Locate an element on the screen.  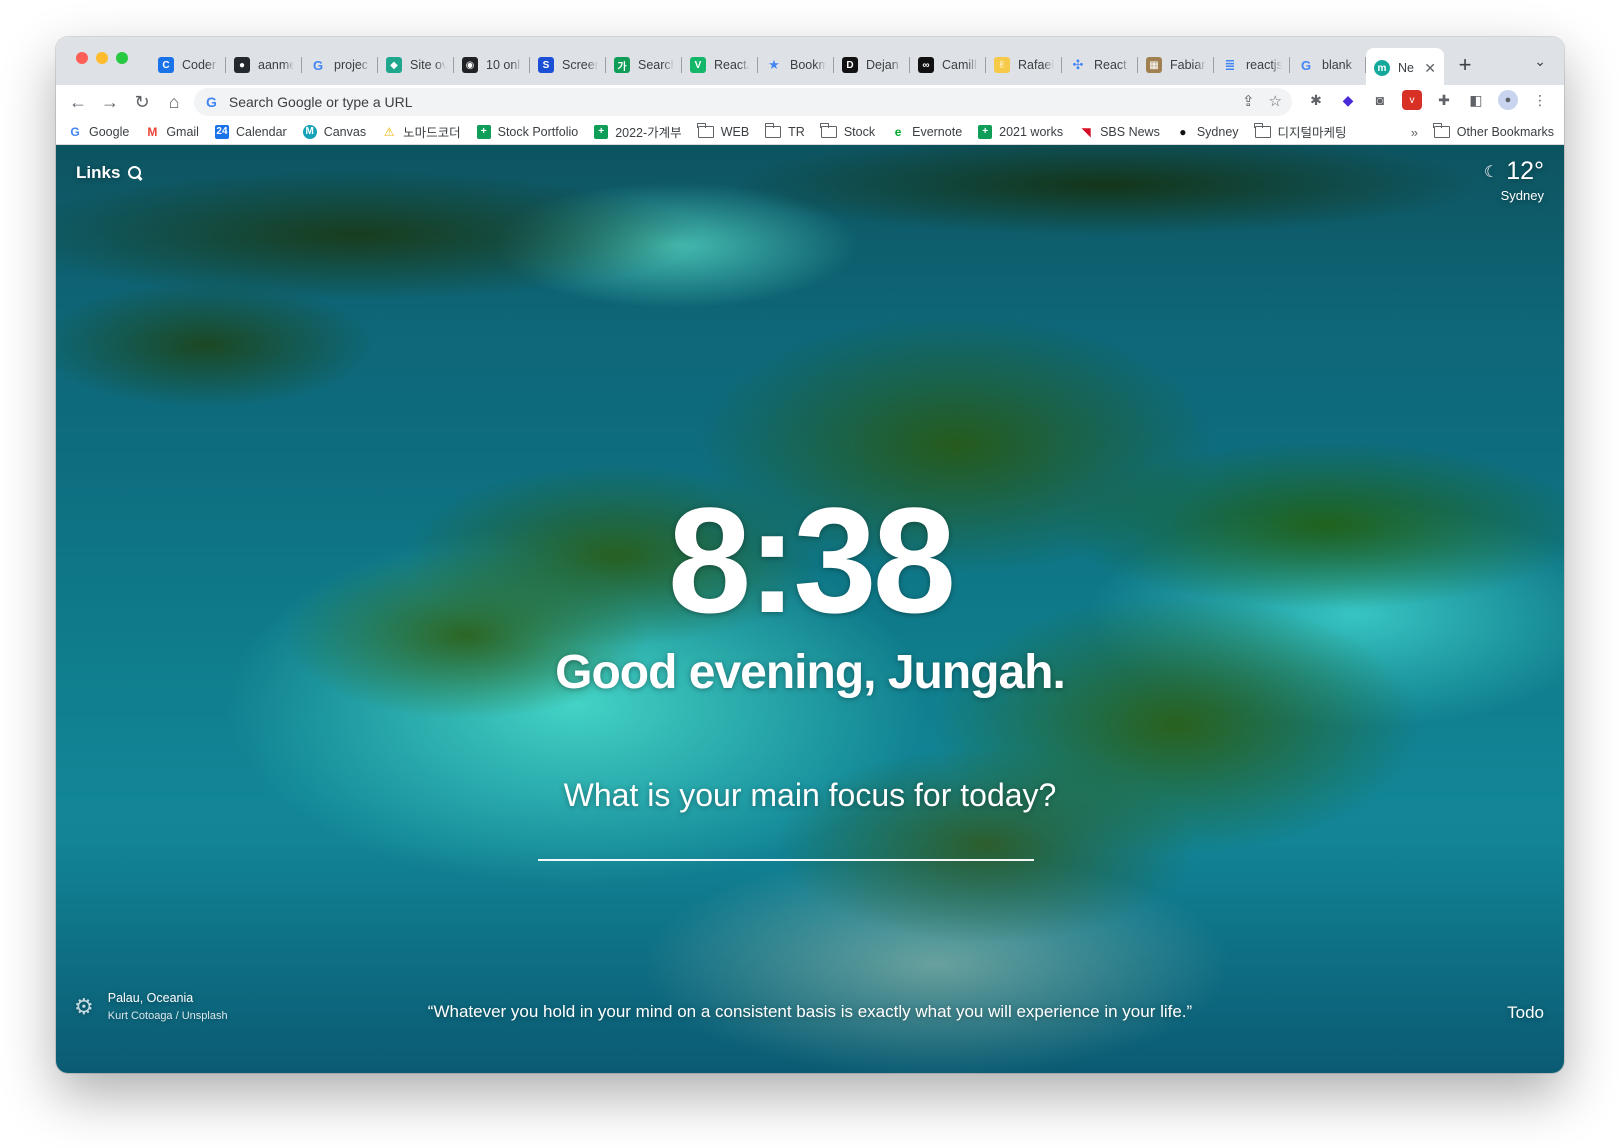
tab-6: 가 Search is located at coordinates (644, 65).